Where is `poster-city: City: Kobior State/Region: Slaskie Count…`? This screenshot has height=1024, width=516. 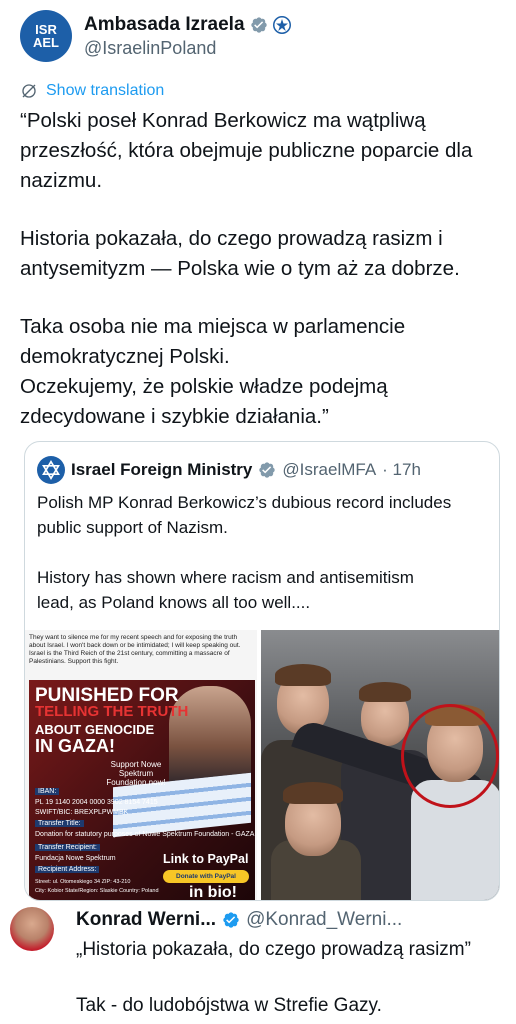 poster-city: City: Kobior State/Region: Slaskie Count… is located at coordinates (97, 891).